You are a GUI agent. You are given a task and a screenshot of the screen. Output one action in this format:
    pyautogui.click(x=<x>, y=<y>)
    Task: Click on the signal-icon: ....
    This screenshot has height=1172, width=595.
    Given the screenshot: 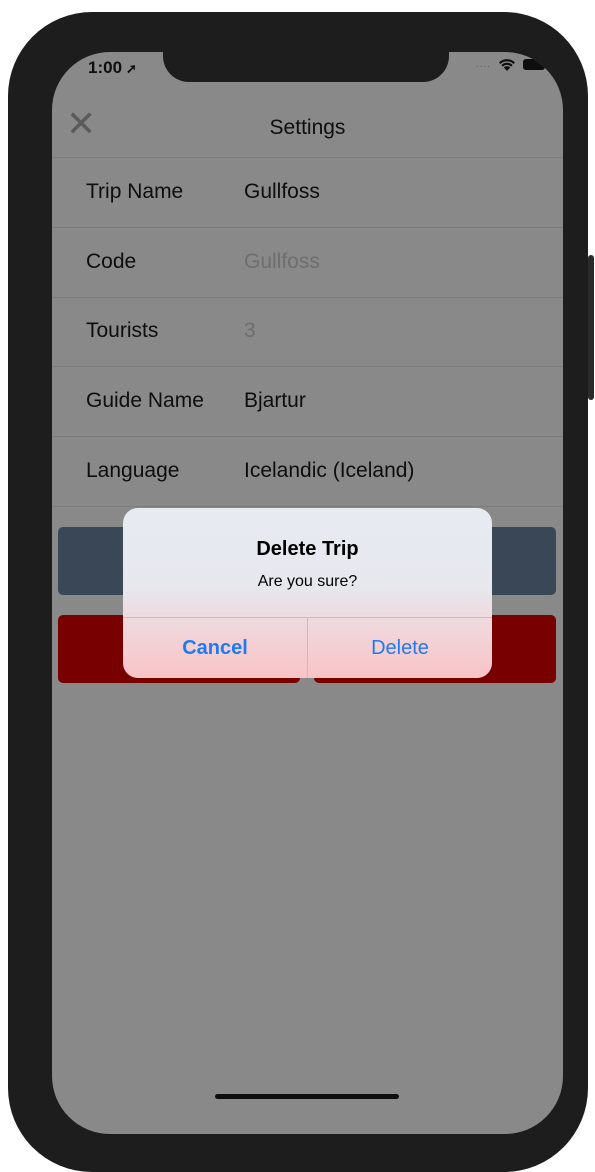 What is the action you would take?
    pyautogui.click(x=483, y=64)
    